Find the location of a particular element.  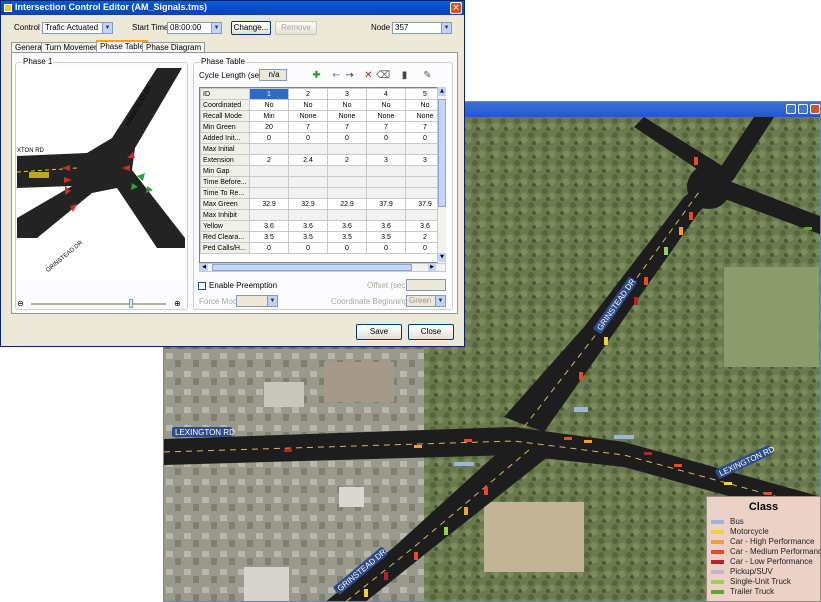

offset-field is located at coordinates (426, 285).